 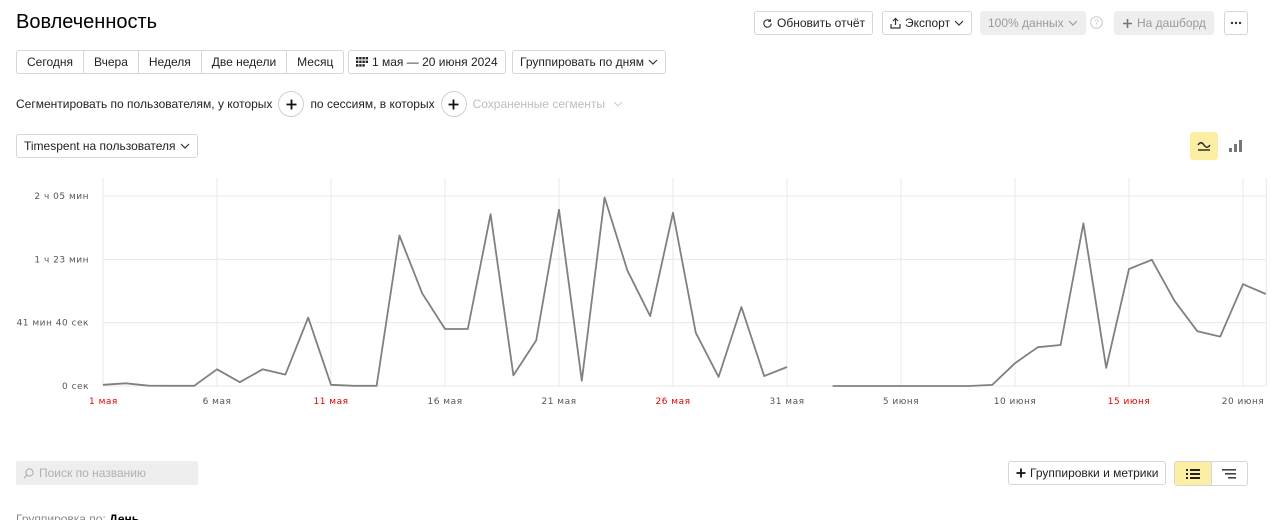 I want to click on x-tick-label: 26 мая, so click(x=672, y=402).